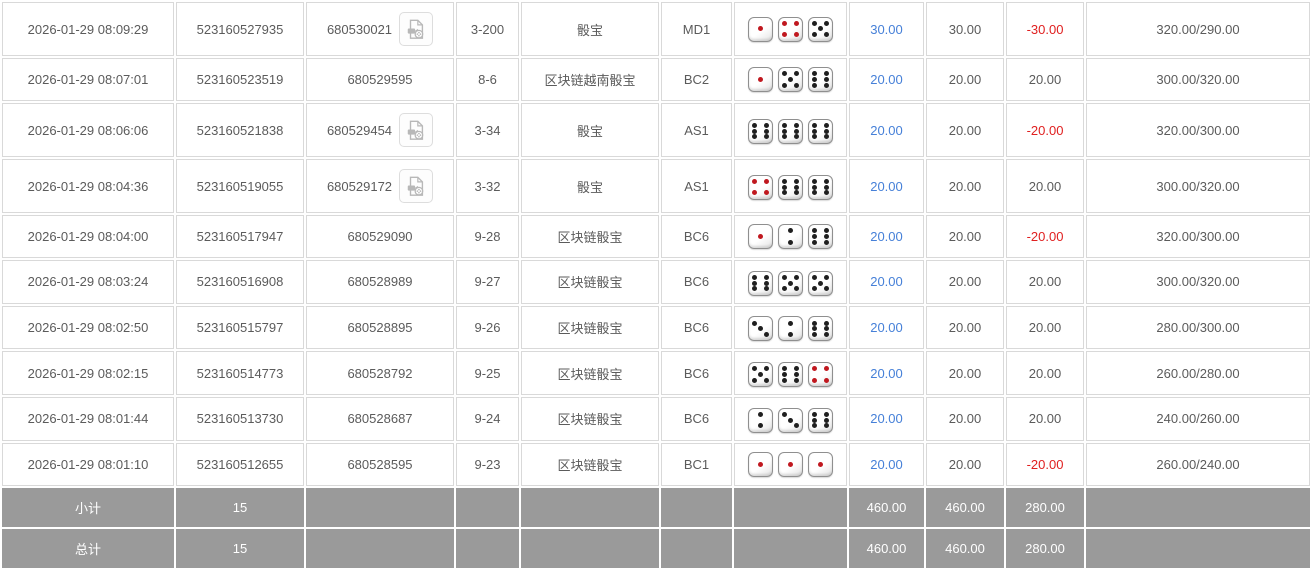 The height and width of the screenshot is (570, 1312). I want to click on round-id-text: 680529090, so click(380, 236).